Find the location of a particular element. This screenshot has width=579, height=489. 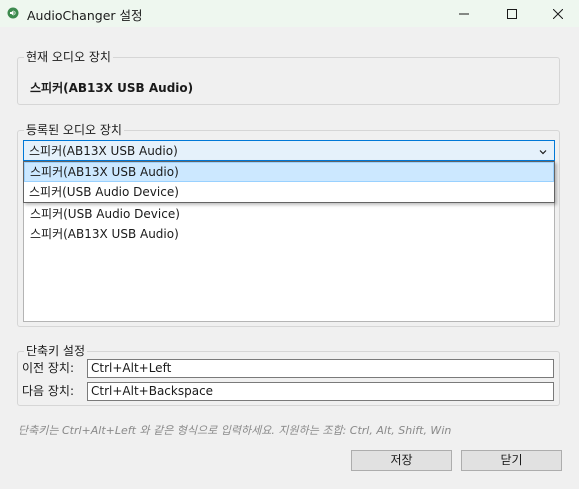

title-bar: AudioChanger 설정 is located at coordinates (289, 13).